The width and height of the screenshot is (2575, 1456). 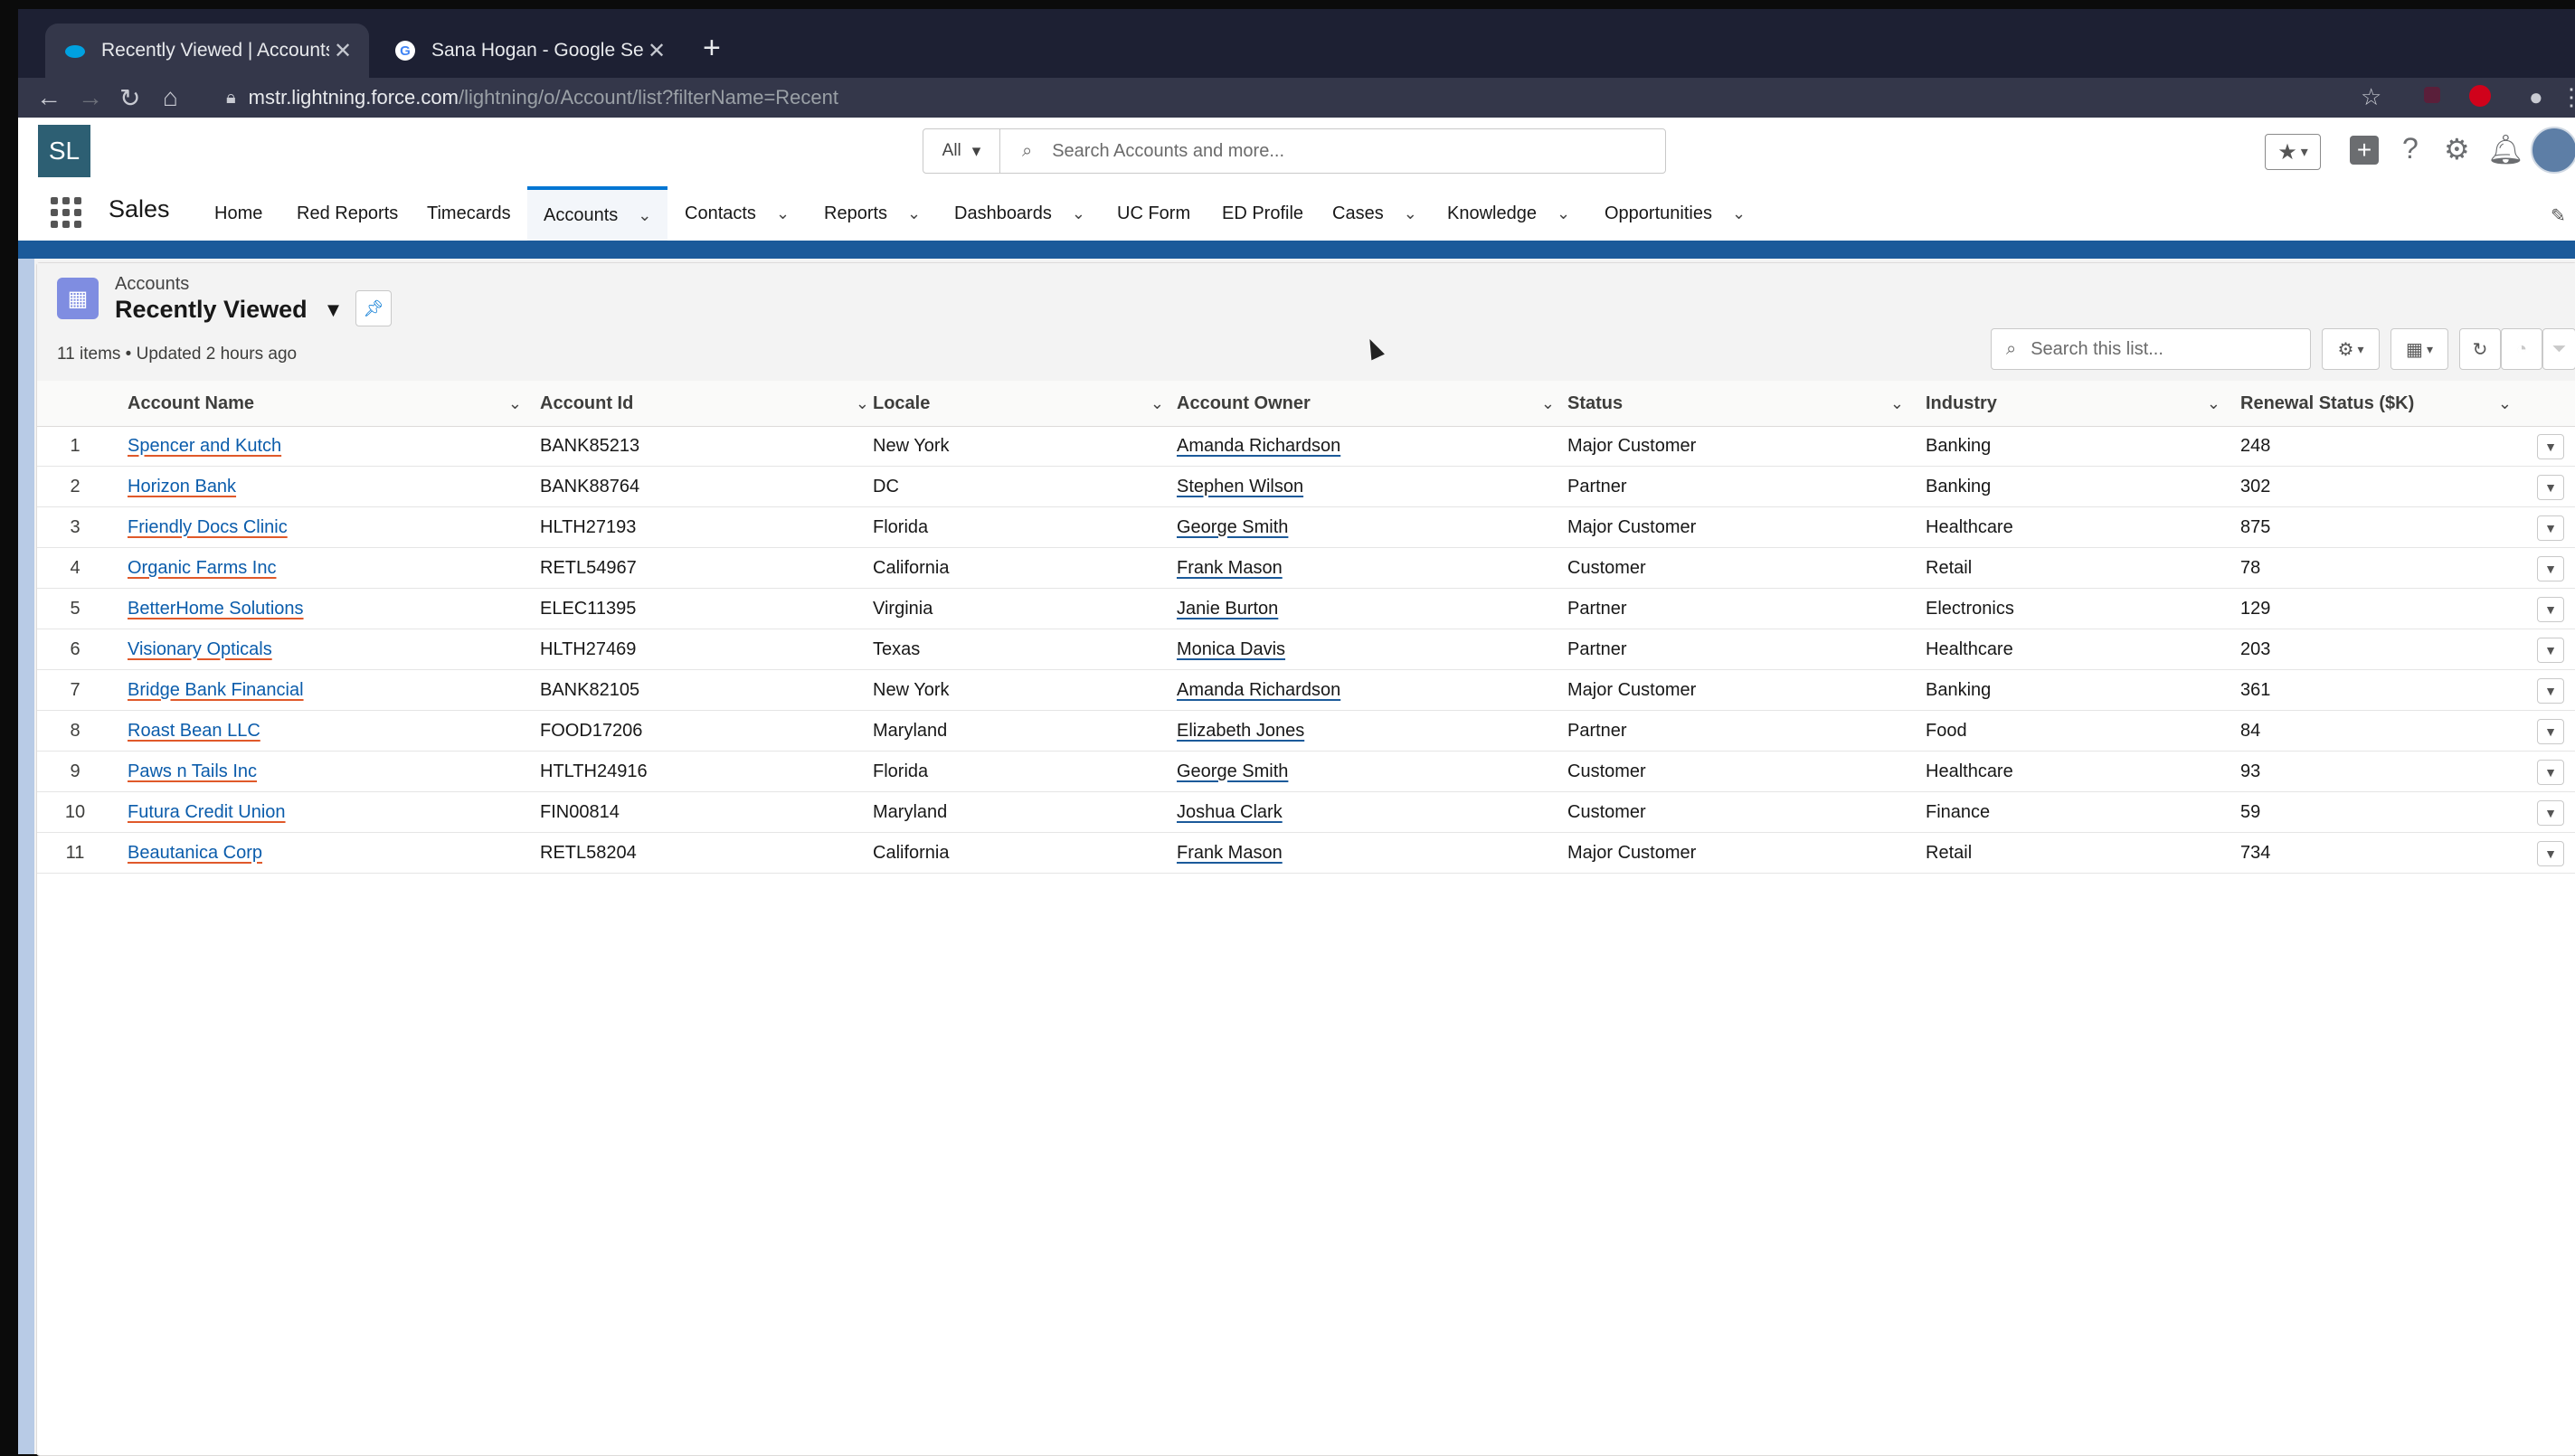 What do you see at coordinates (229, 310) in the screenshot?
I see `list-view-picker: Recently Viewed ▼` at bounding box center [229, 310].